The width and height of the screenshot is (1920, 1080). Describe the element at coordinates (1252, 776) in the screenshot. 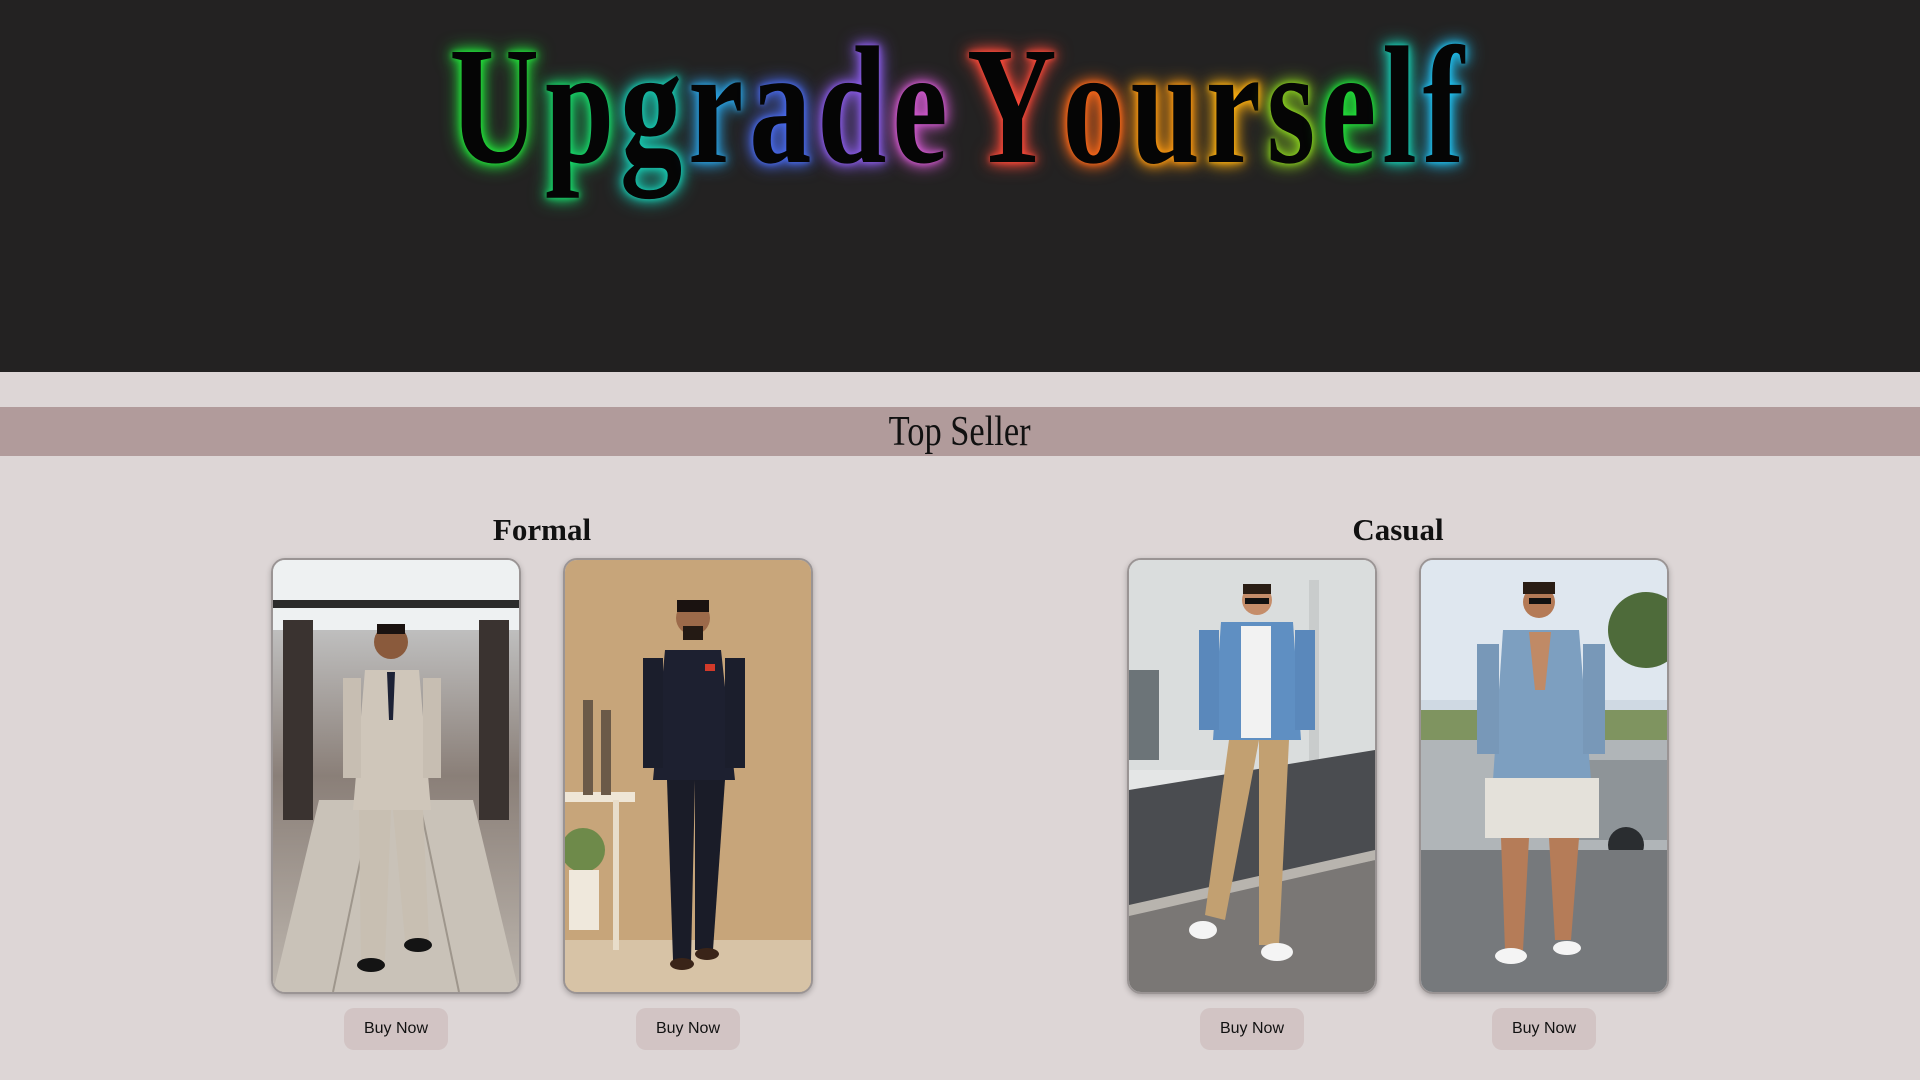

I see `product-image-denim-jacket` at that location.